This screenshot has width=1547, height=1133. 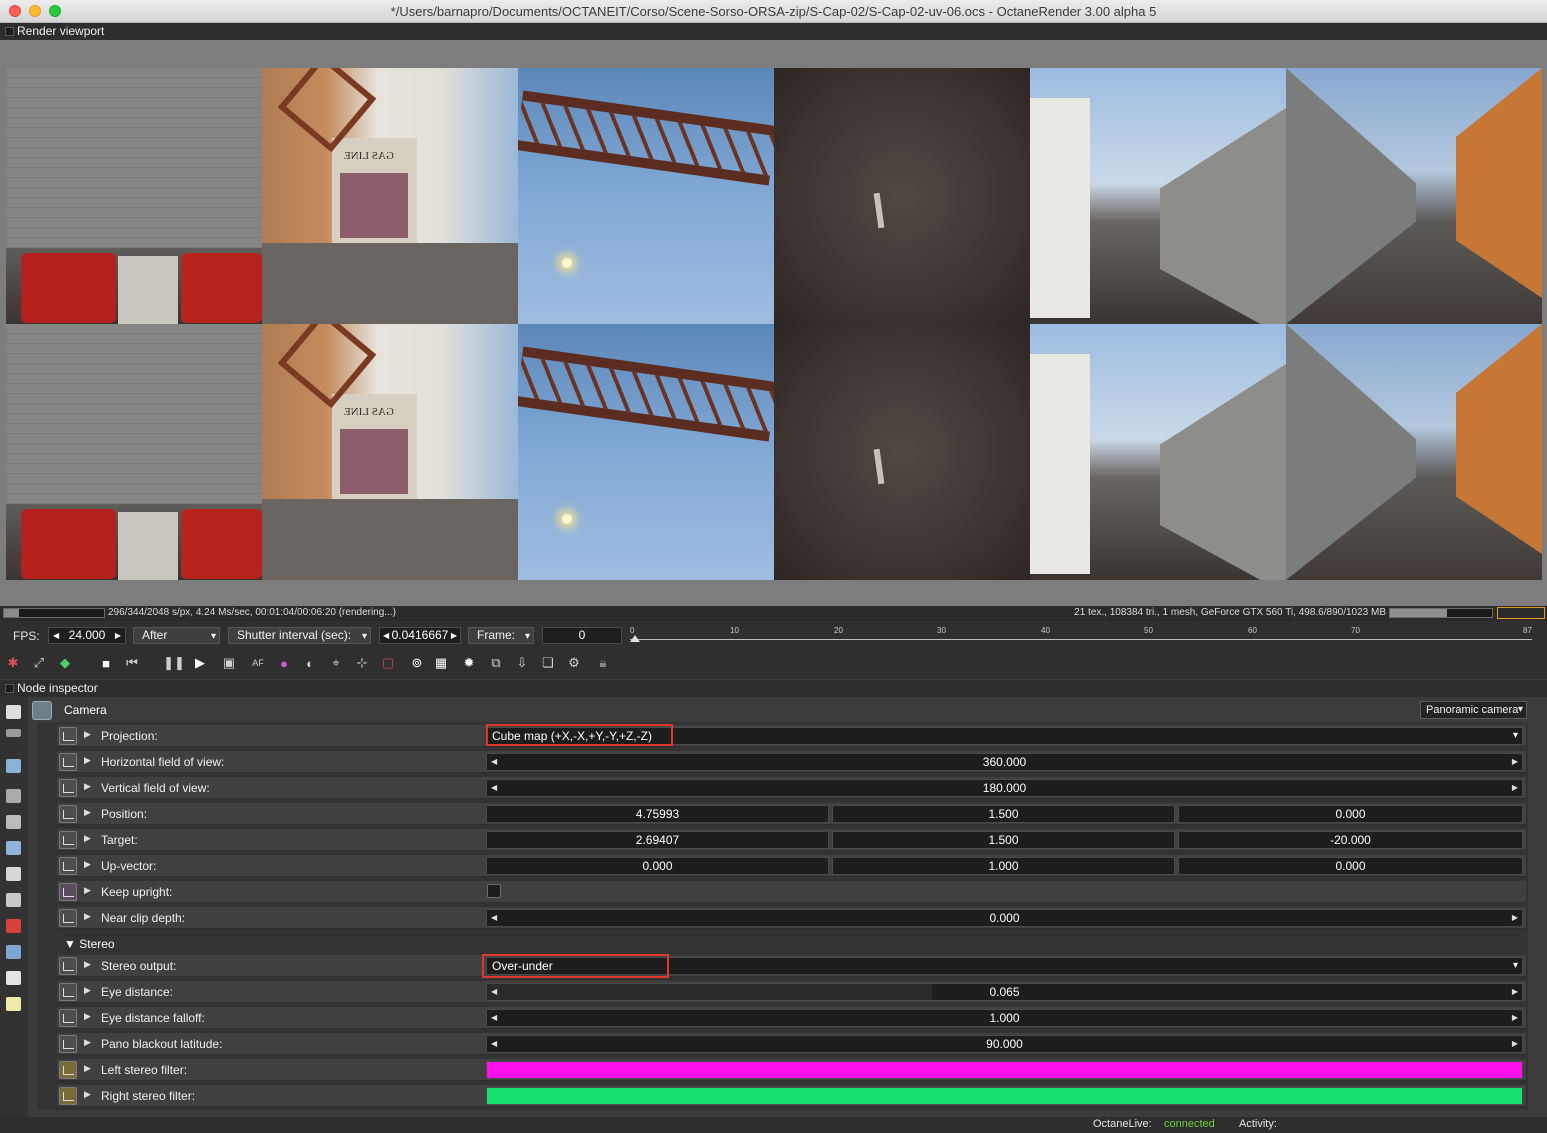 I want to click on crop-icon: ▦, so click(x=441, y=663).